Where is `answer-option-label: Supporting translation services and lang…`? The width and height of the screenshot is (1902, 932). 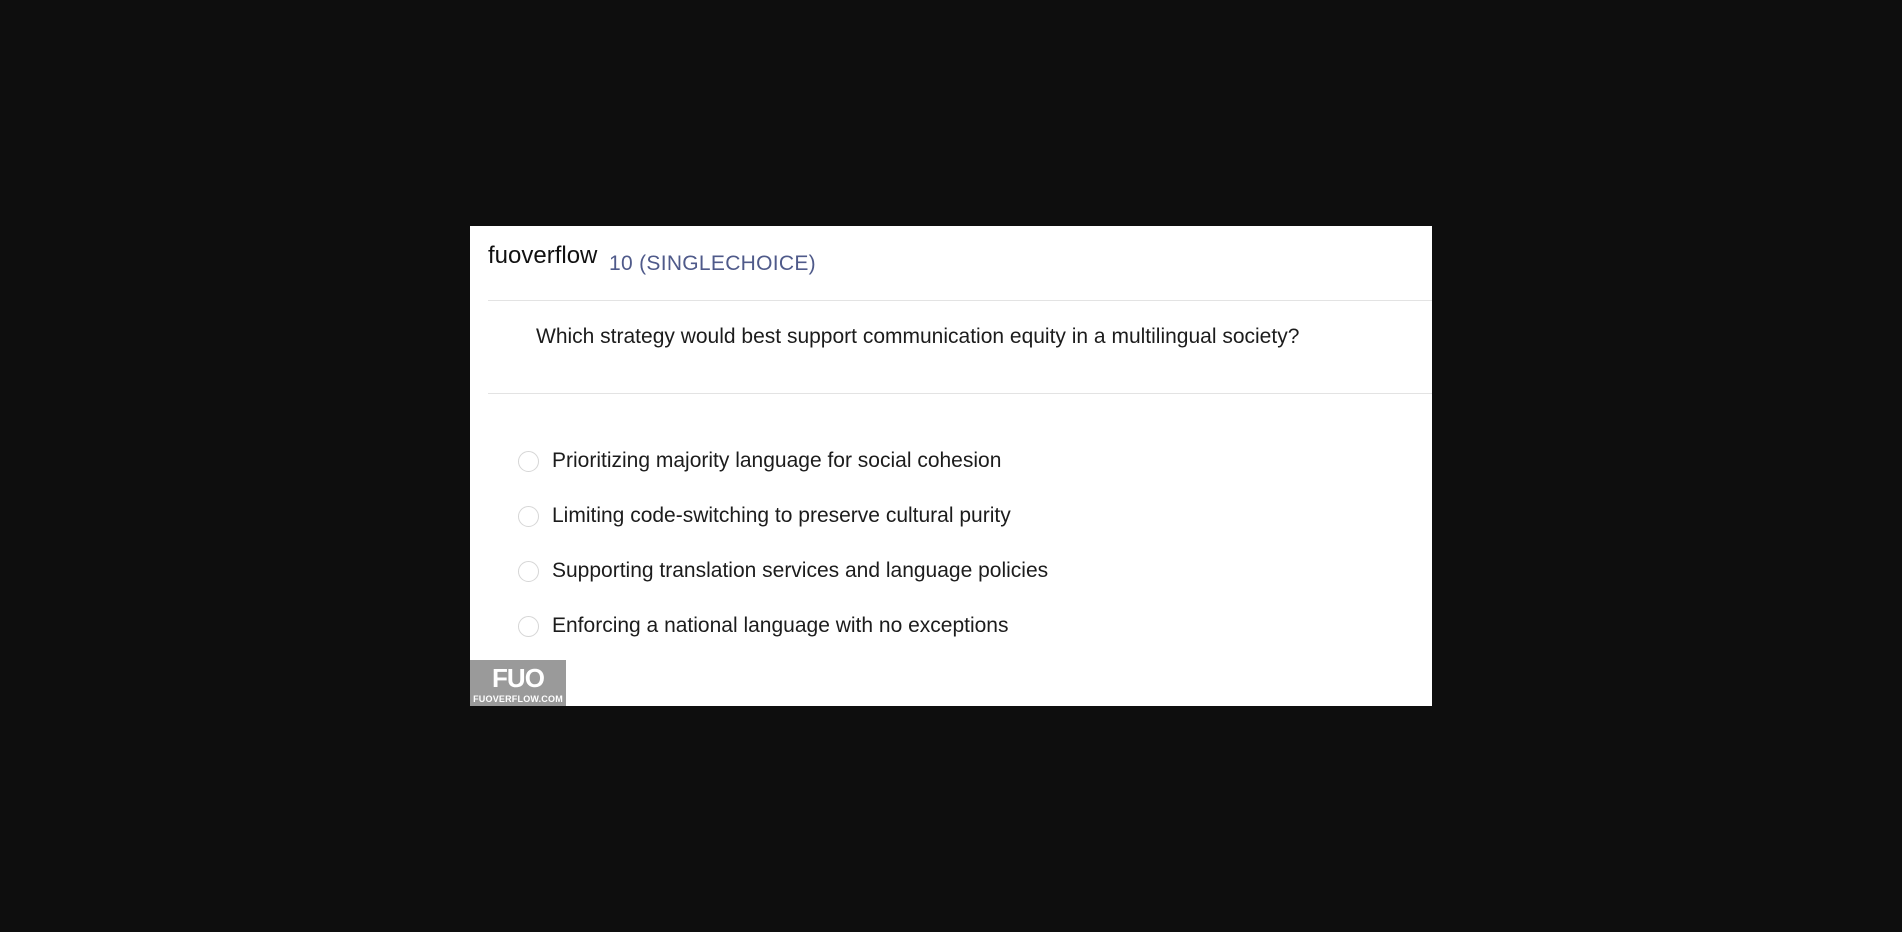
answer-option-label: Supporting translation services and lang… is located at coordinates (800, 570).